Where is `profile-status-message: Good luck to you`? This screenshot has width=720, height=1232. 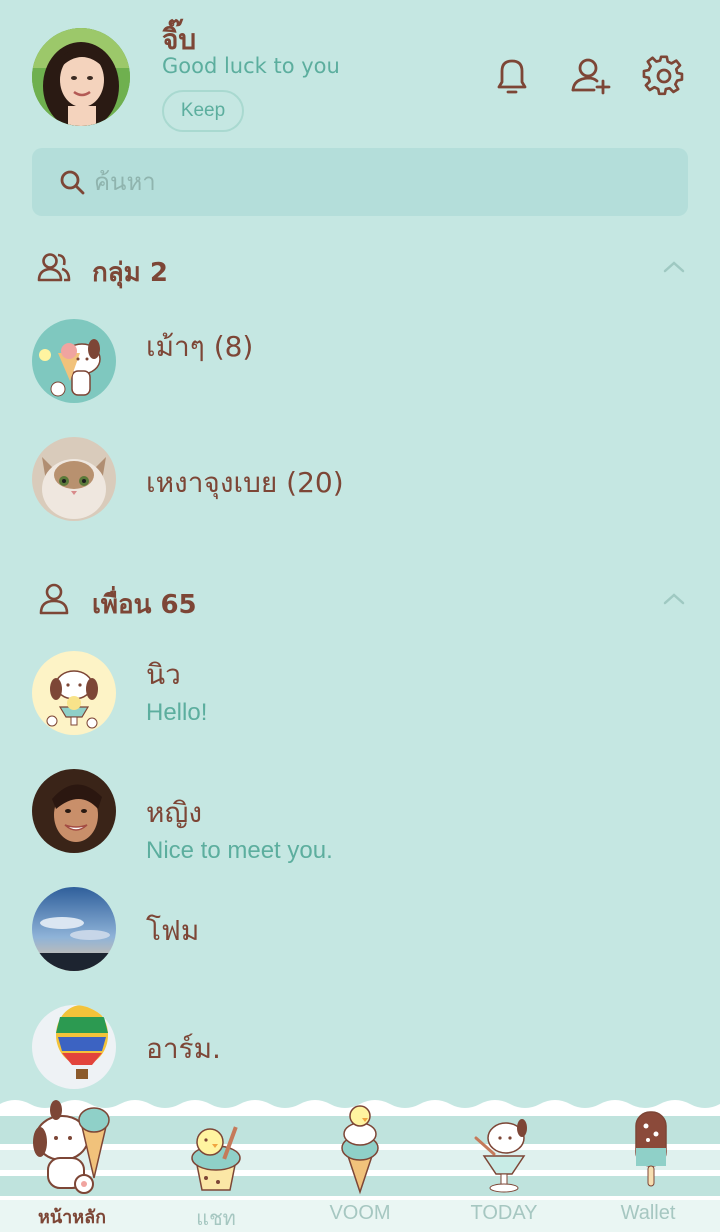
profile-status-message: Good luck to you is located at coordinates (251, 66).